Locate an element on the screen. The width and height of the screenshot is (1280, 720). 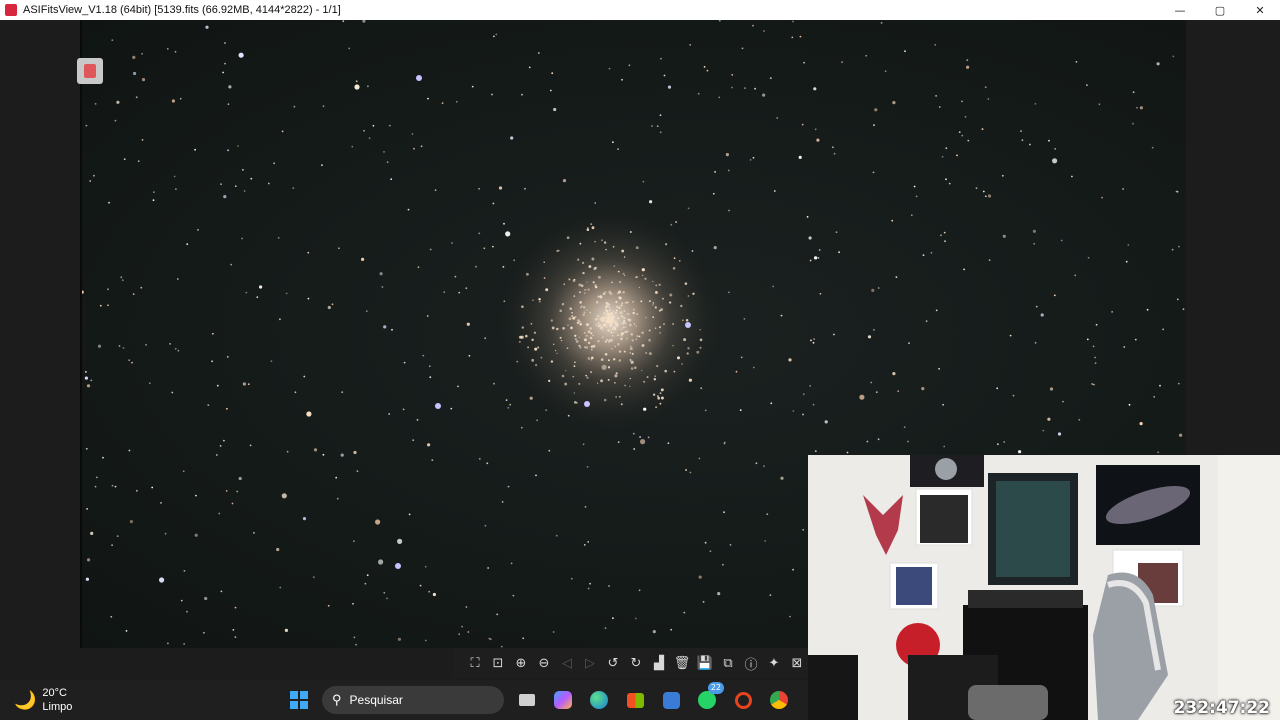
delete-icon: 🗑 is located at coordinates (682, 663).